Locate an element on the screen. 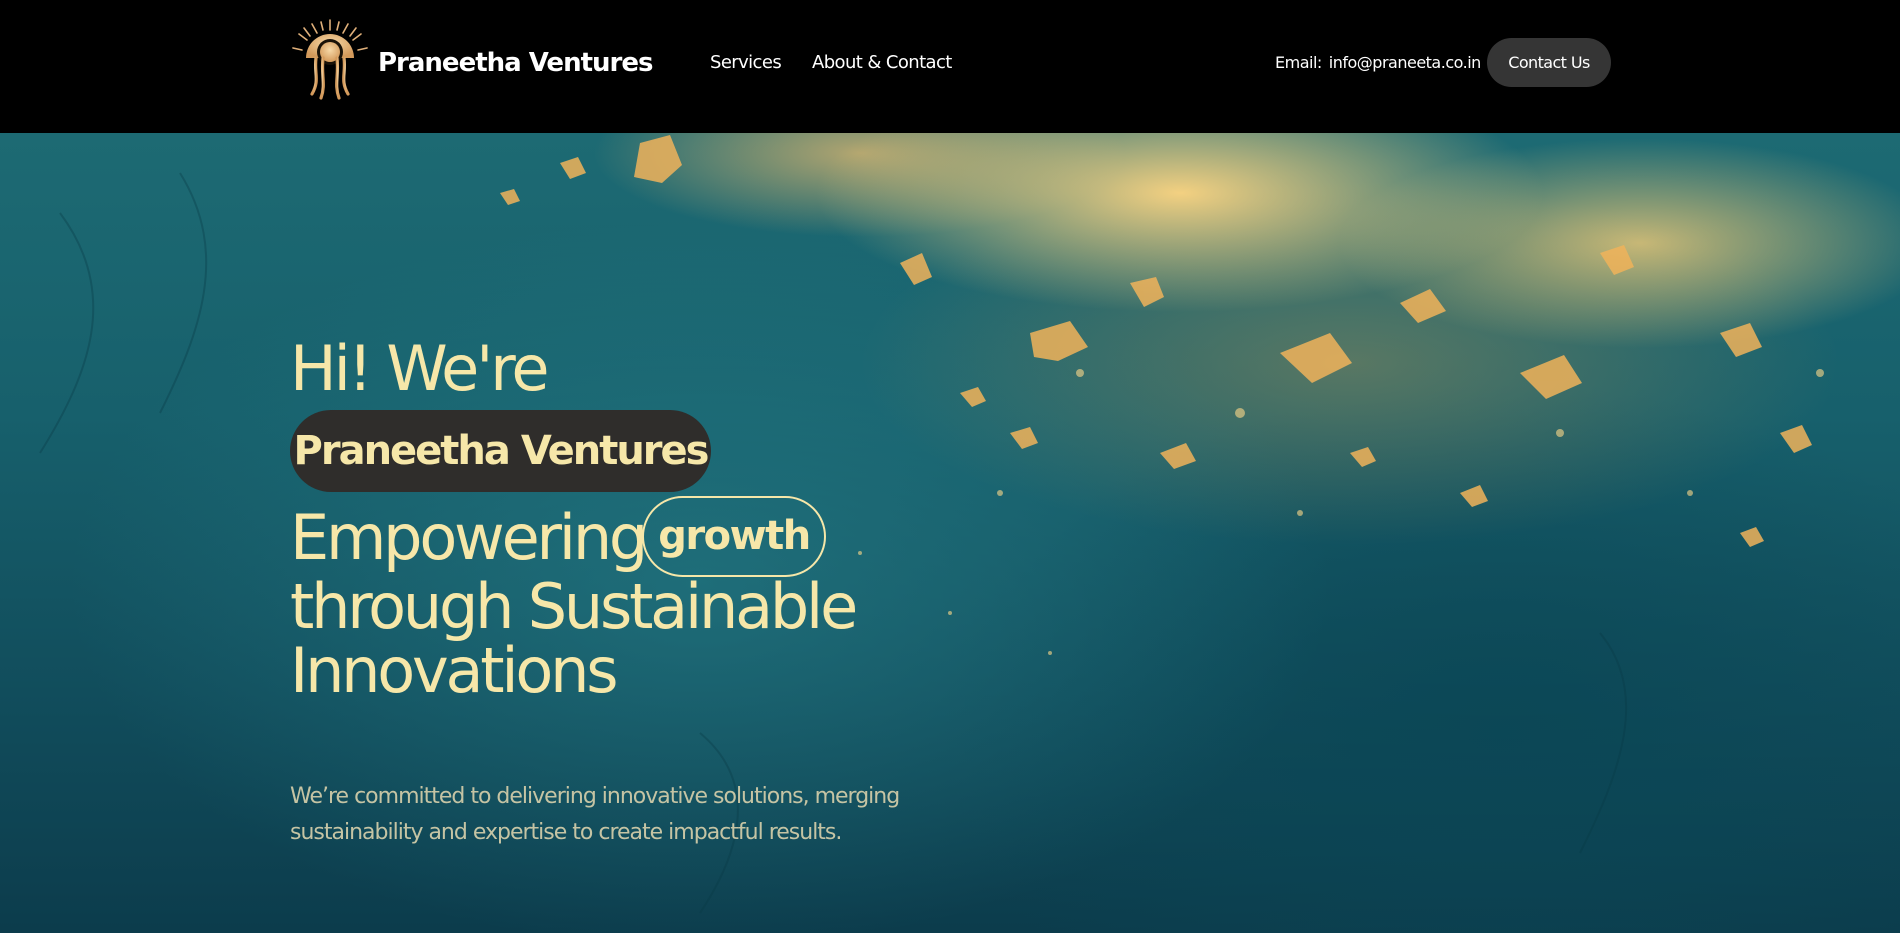  headline-word-empowering: Empowering is located at coordinates (469, 537).